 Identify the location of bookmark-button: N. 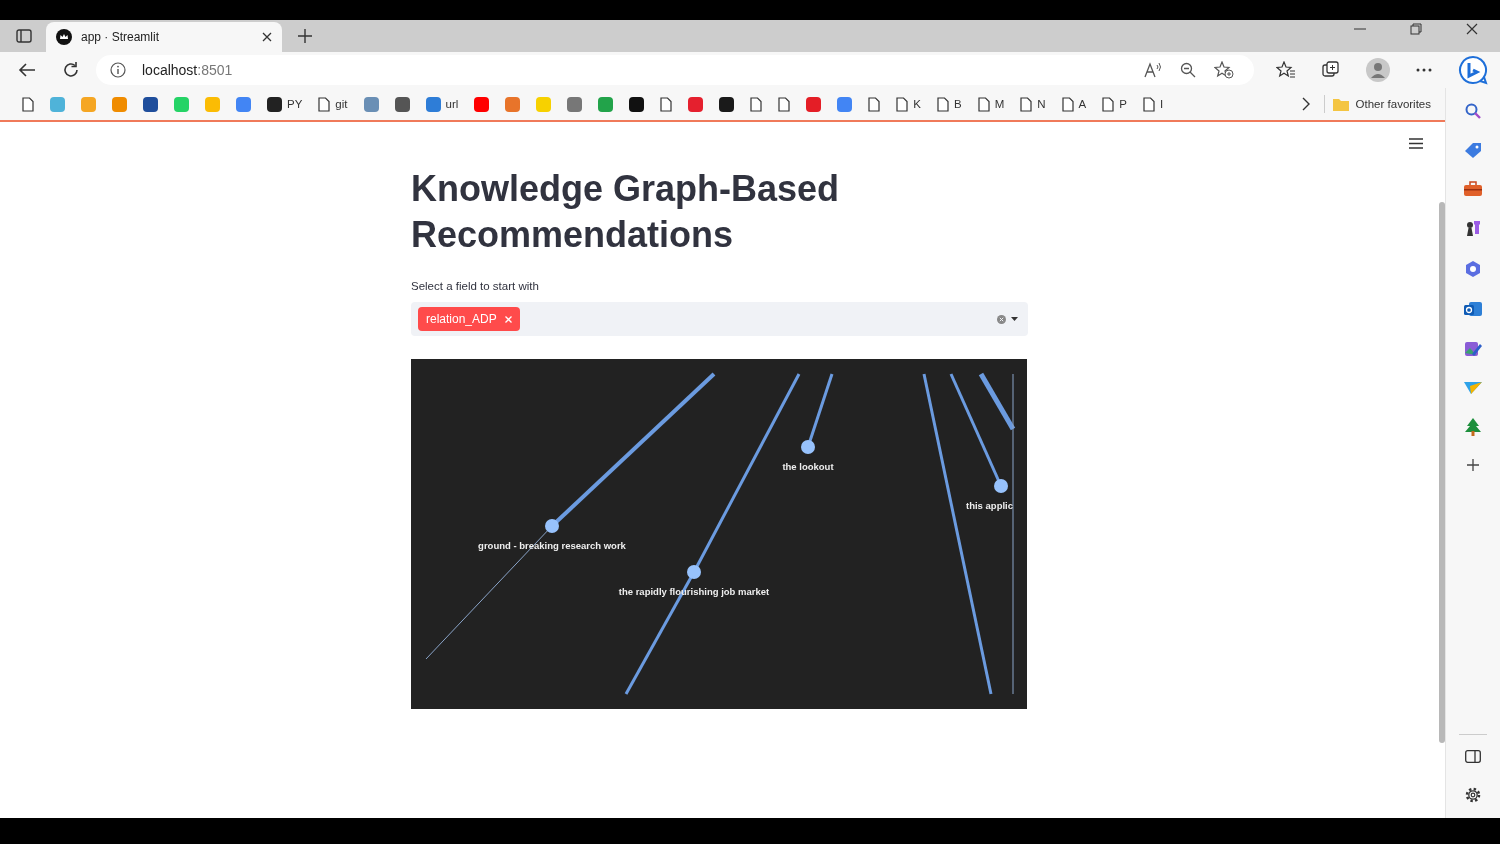
(1033, 104).